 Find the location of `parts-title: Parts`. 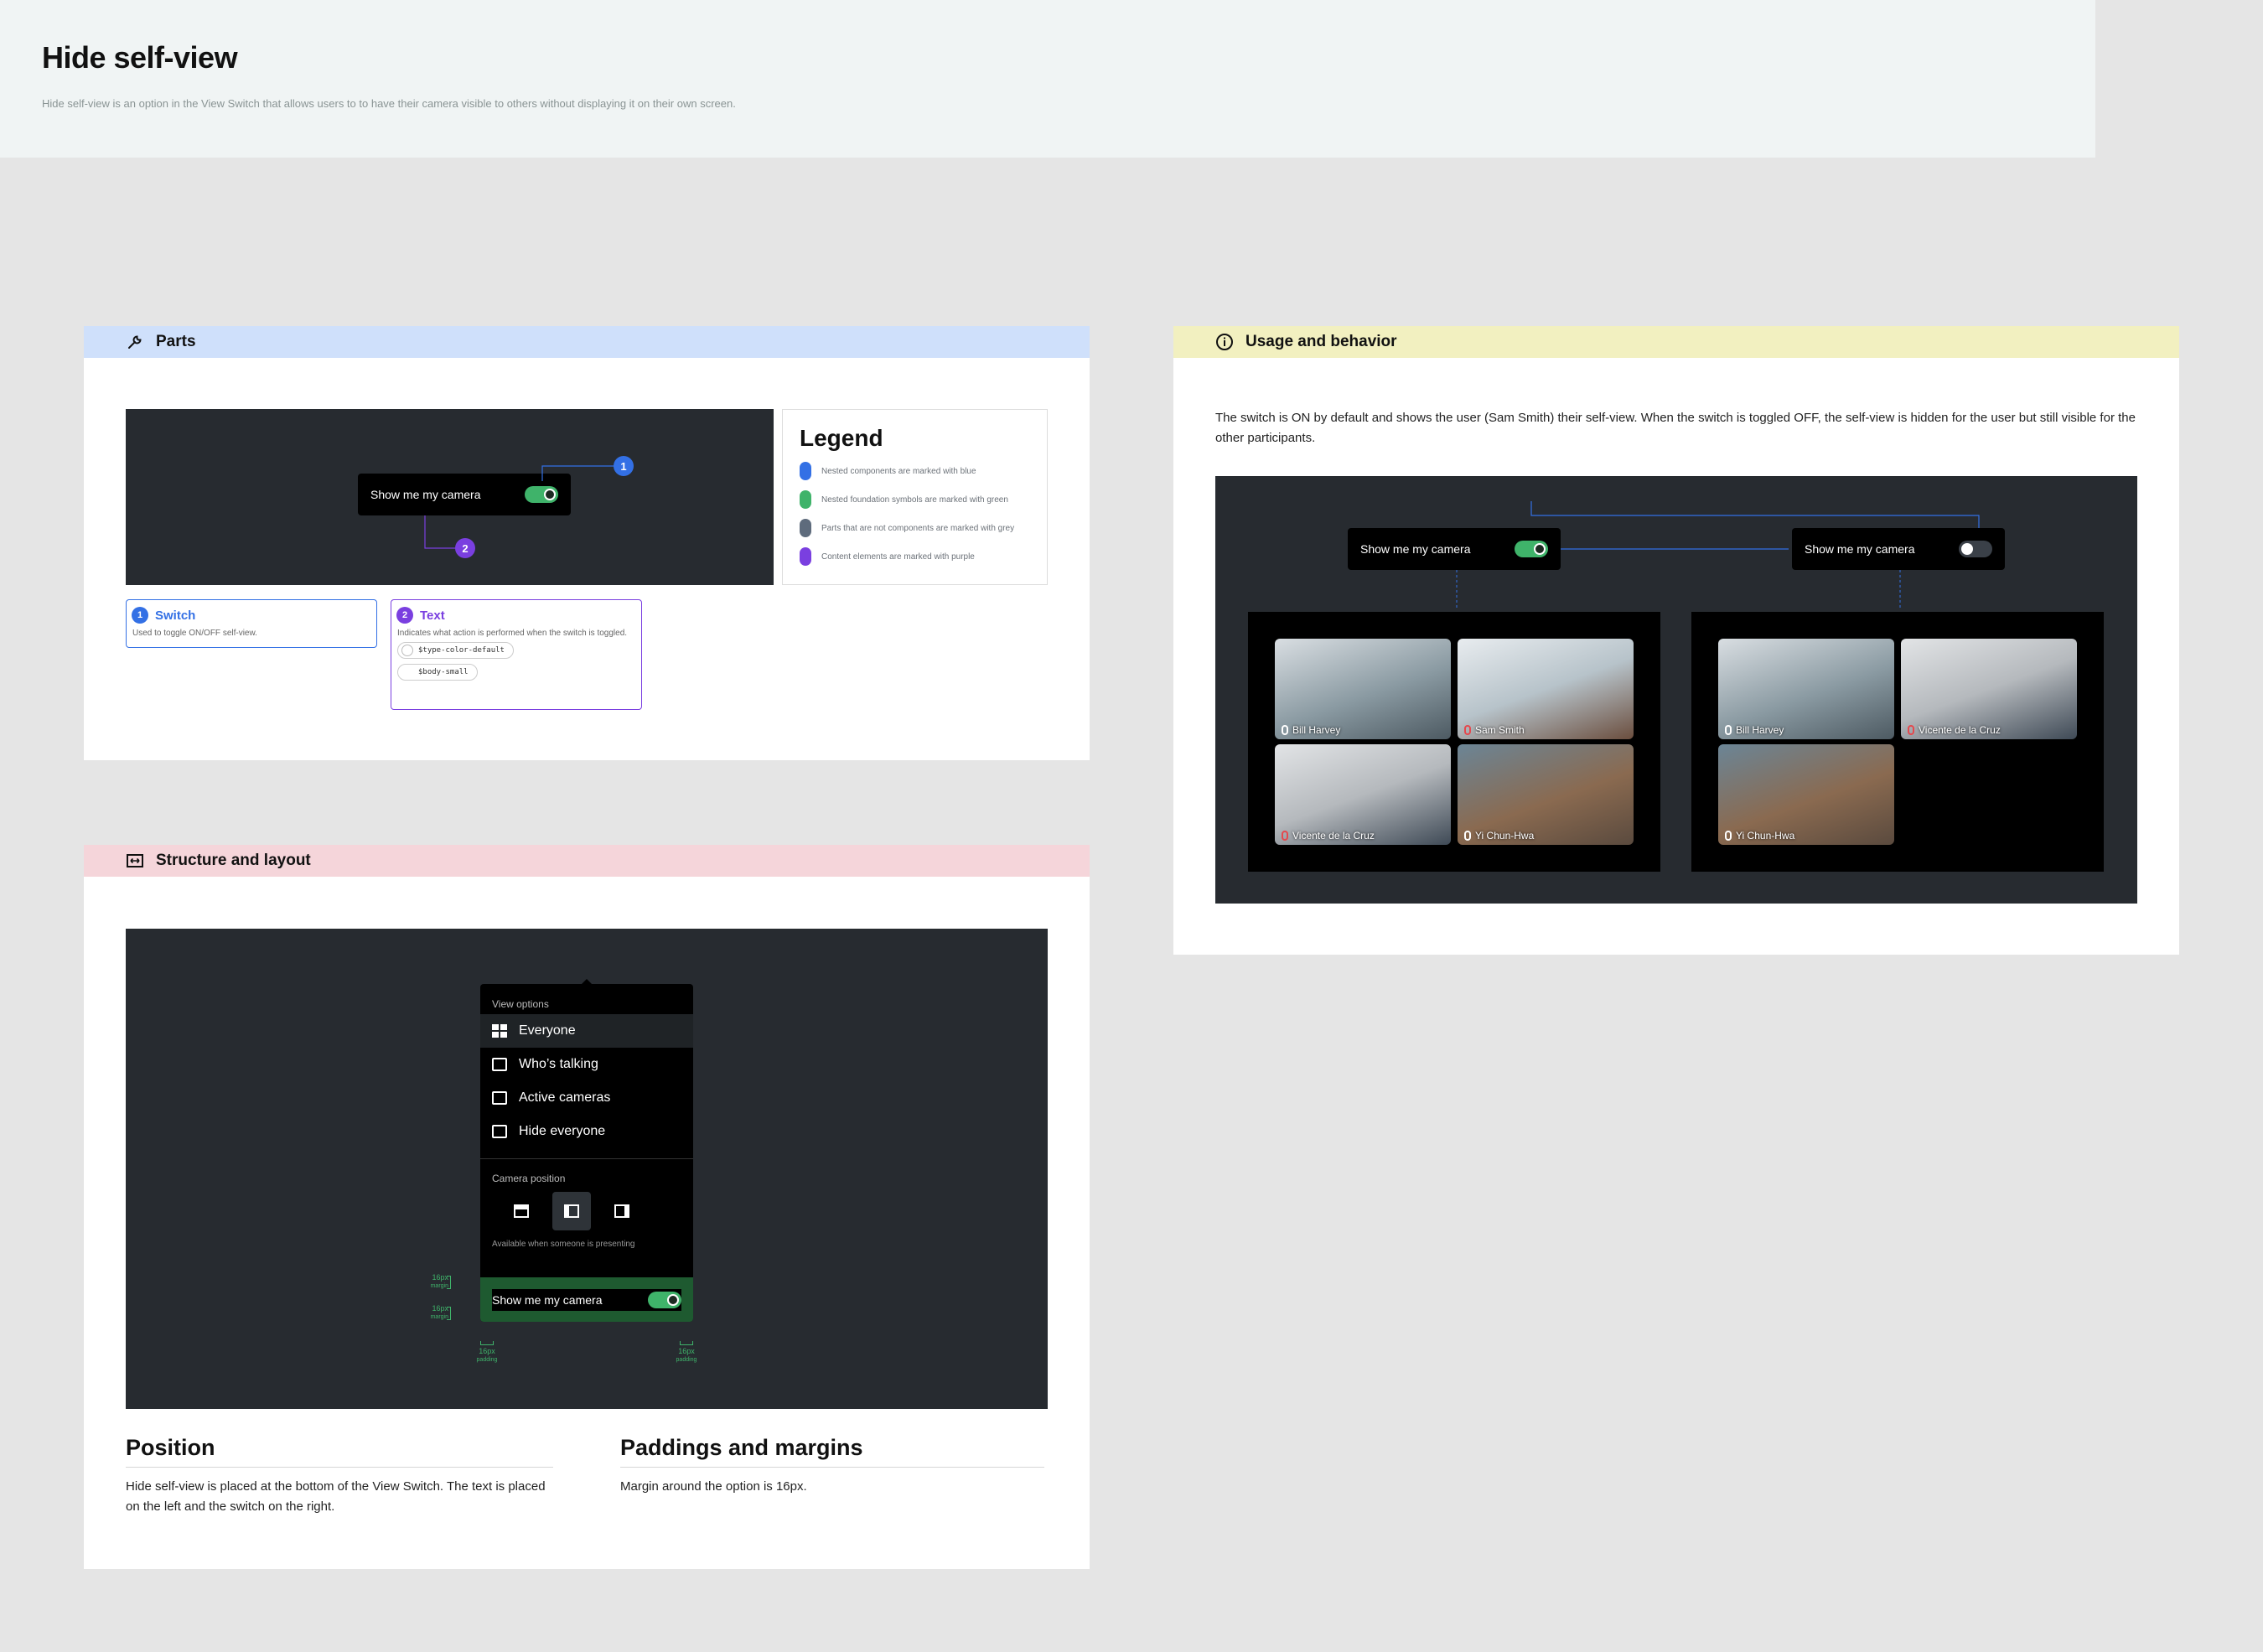

parts-title: Parts is located at coordinates (176, 341).